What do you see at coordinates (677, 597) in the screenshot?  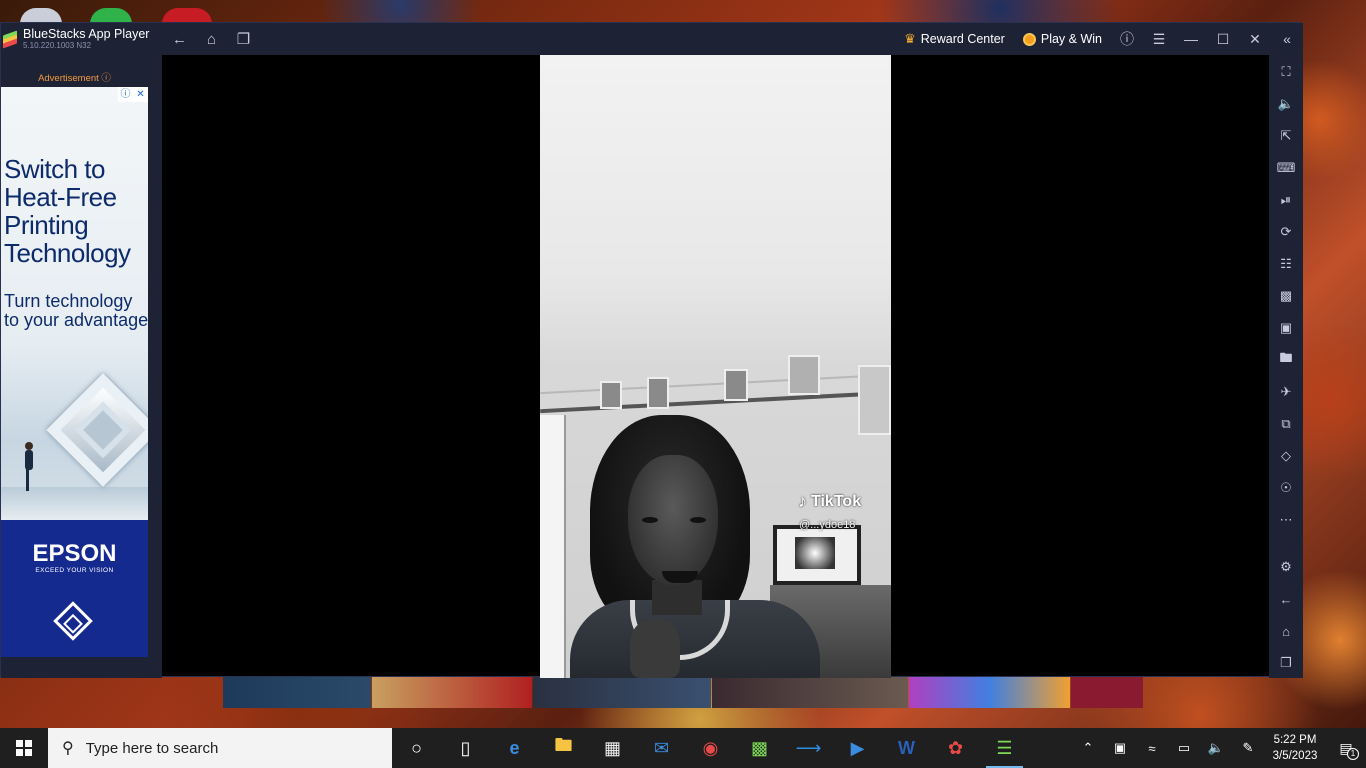 I see `person-neck` at bounding box center [677, 597].